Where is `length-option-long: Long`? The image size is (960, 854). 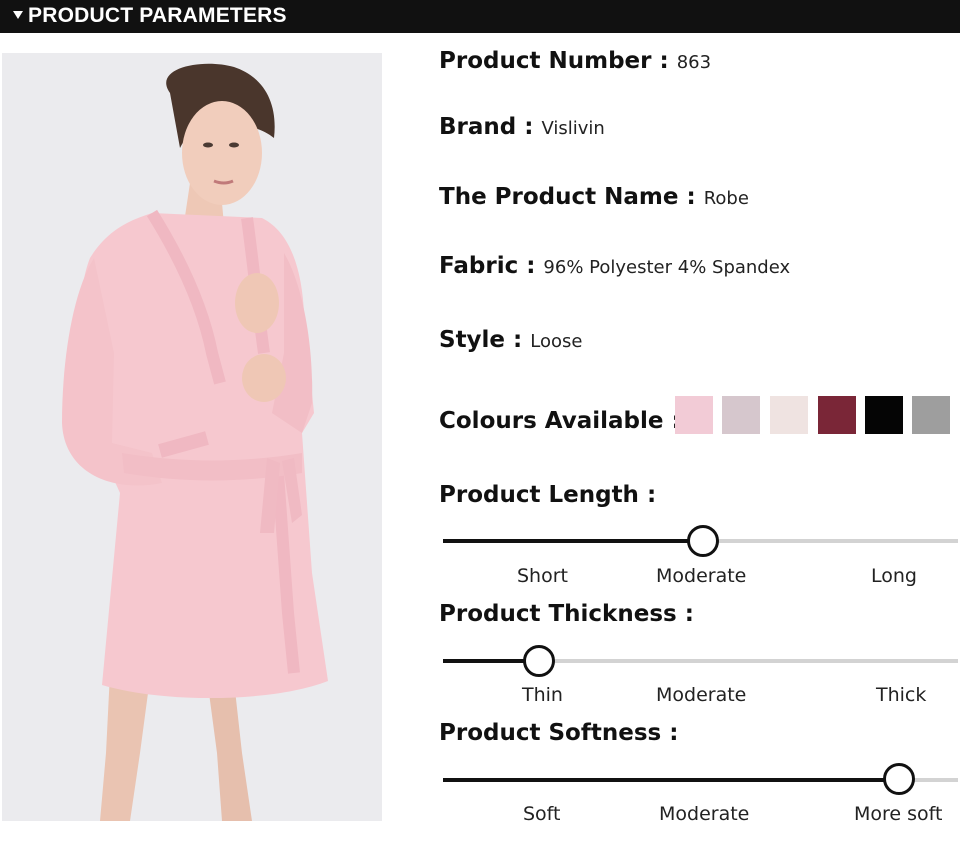
length-option-long: Long is located at coordinates (894, 576).